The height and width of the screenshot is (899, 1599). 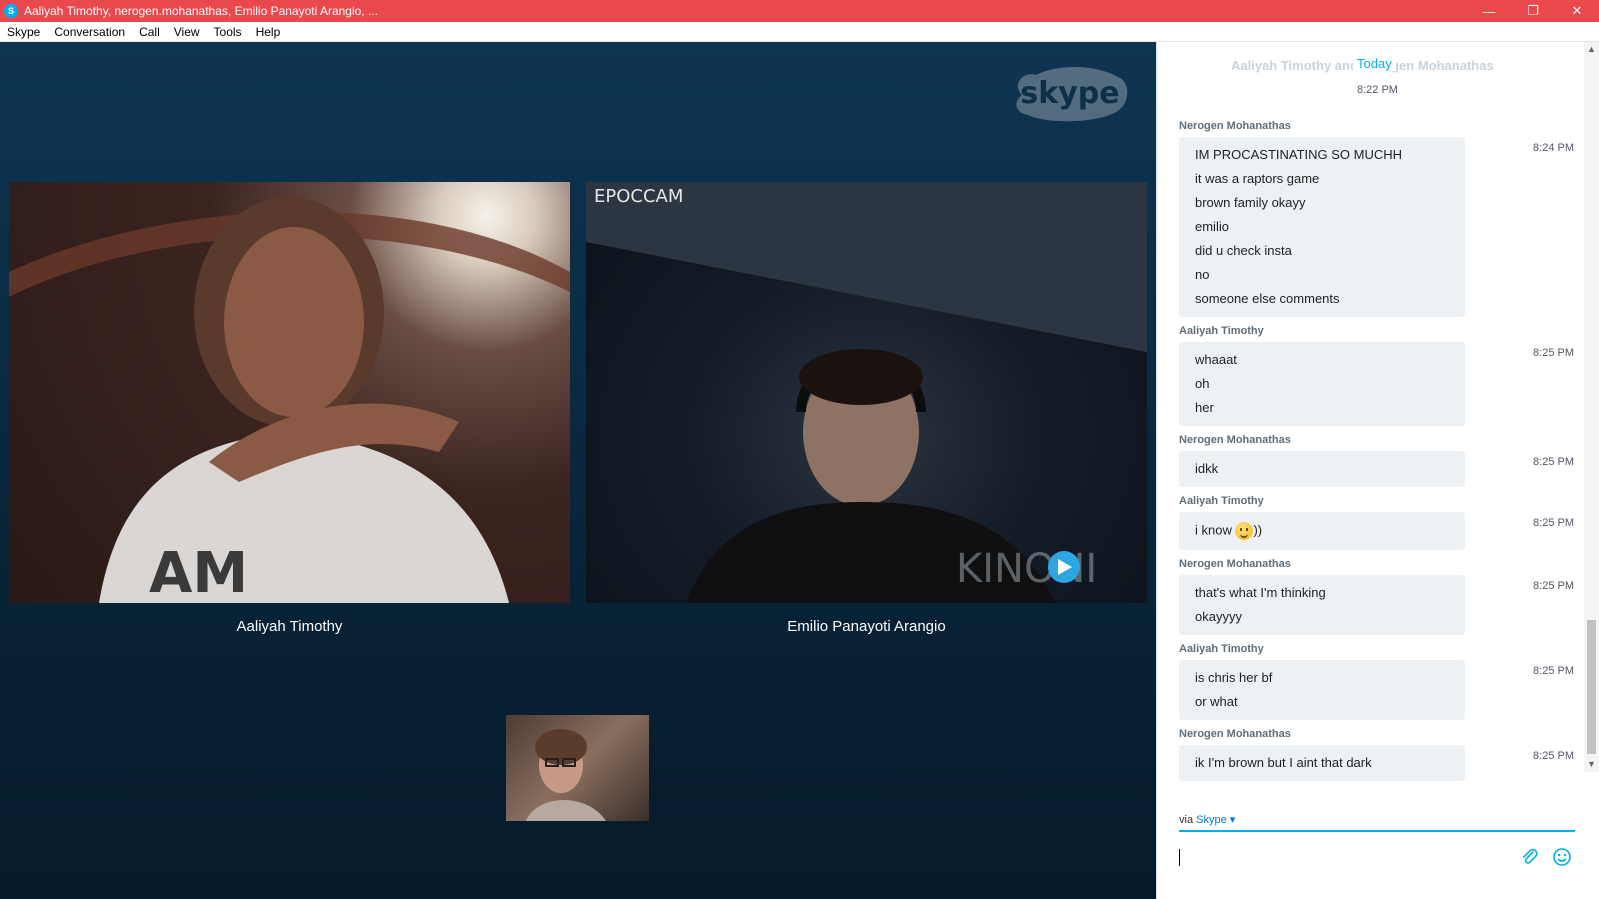 What do you see at coordinates (1212, 226) in the screenshot?
I see `message-text: emilio` at bounding box center [1212, 226].